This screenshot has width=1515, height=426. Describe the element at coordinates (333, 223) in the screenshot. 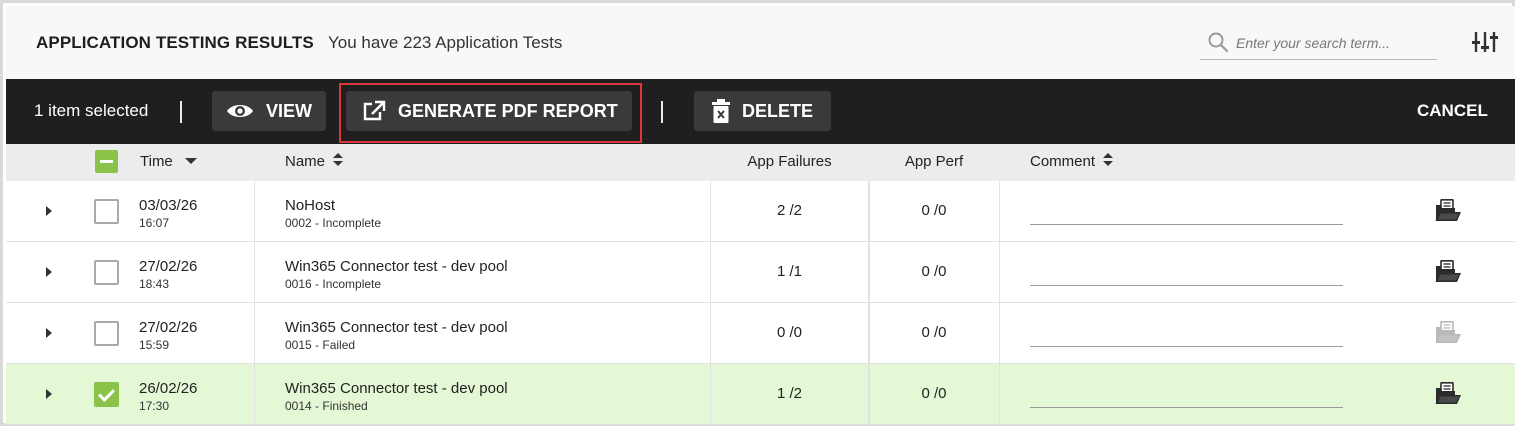

I see `row-status: 0002 - Incomplete` at that location.